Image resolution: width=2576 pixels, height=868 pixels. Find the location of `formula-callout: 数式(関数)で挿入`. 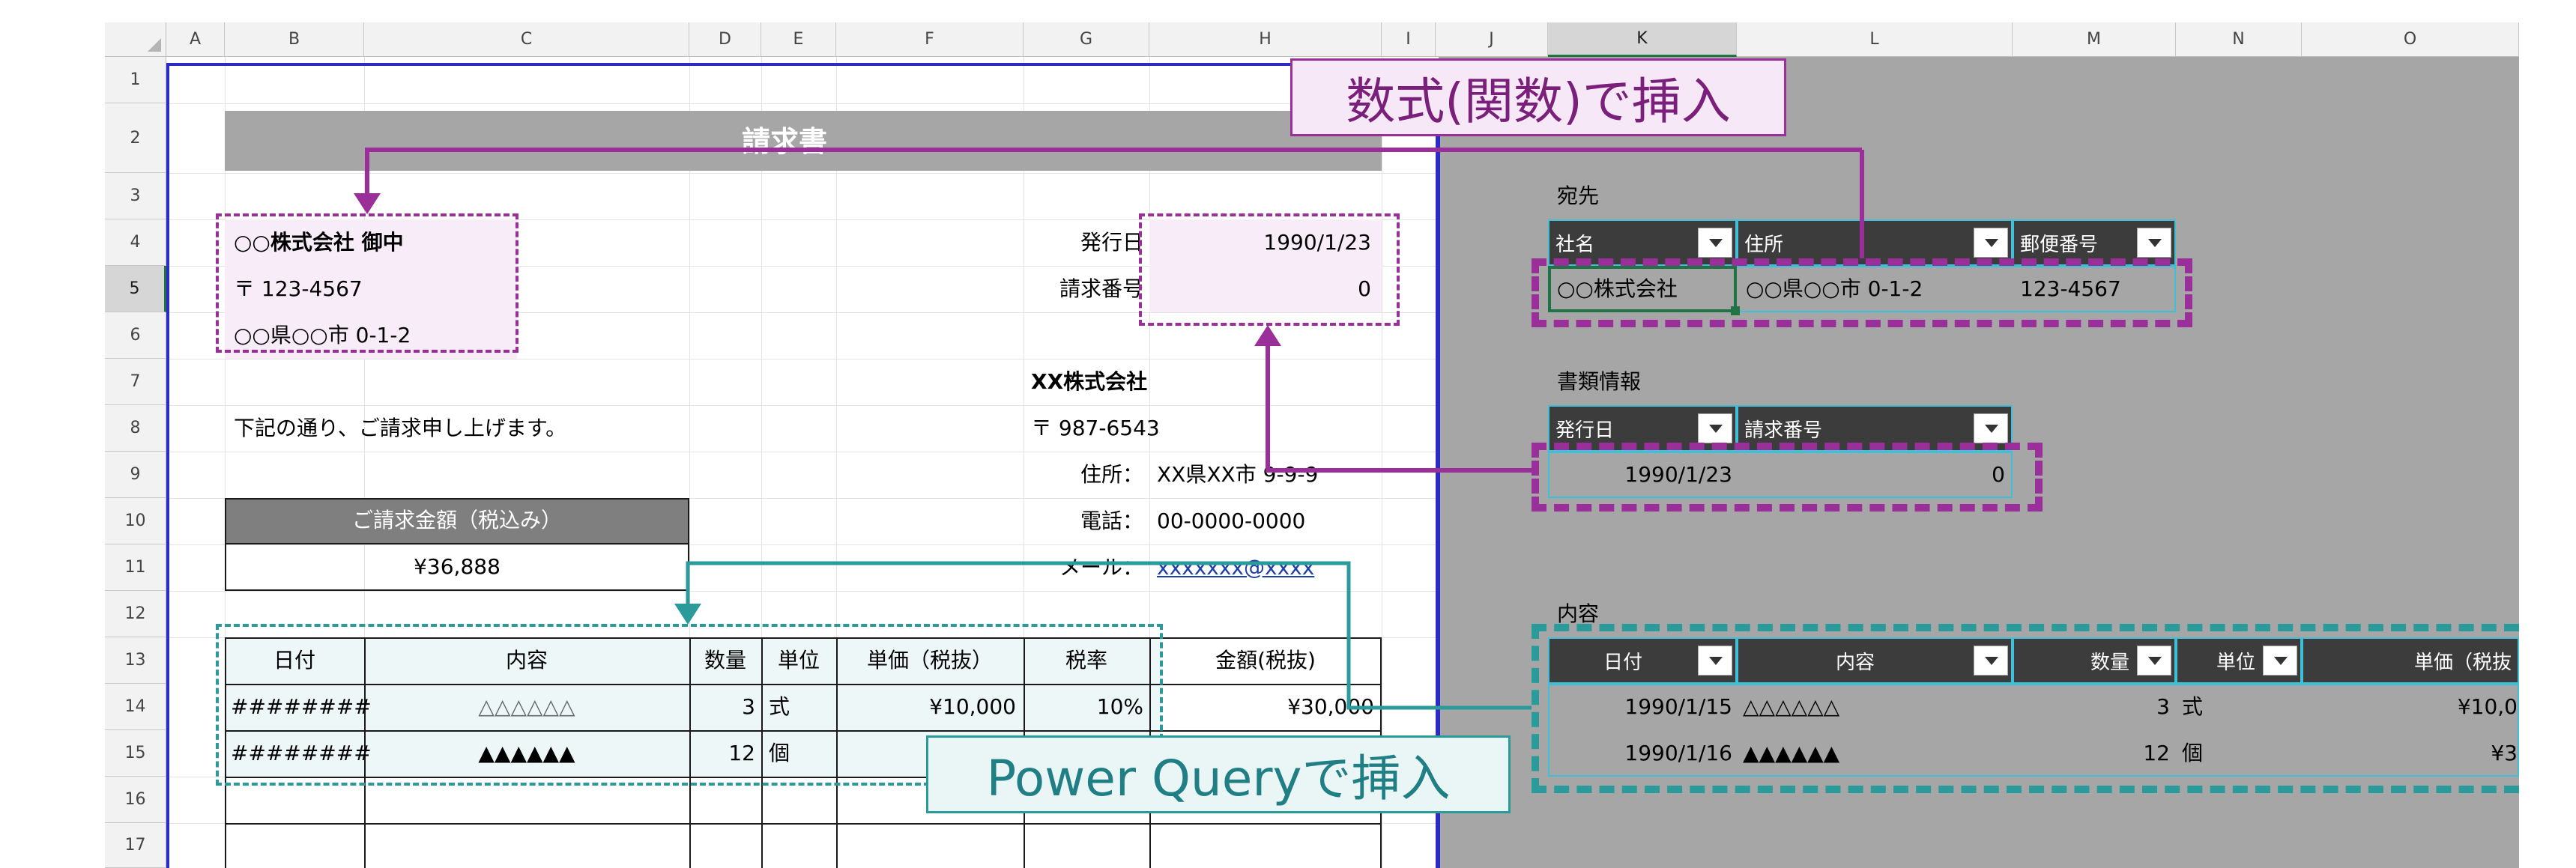

formula-callout: 数式(関数)で挿入 is located at coordinates (1538, 97).